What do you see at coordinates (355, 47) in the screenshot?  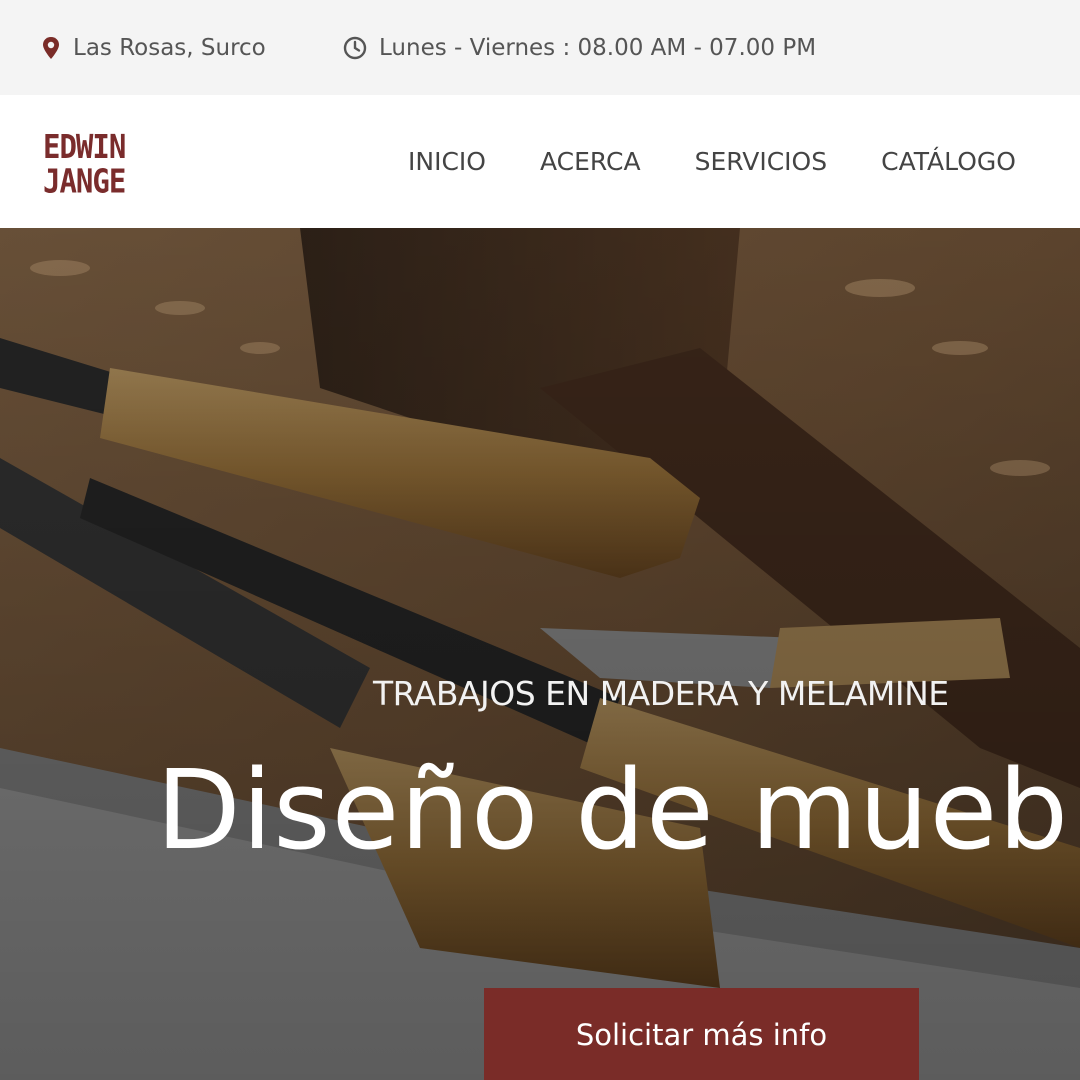 I see `clock-icon` at bounding box center [355, 47].